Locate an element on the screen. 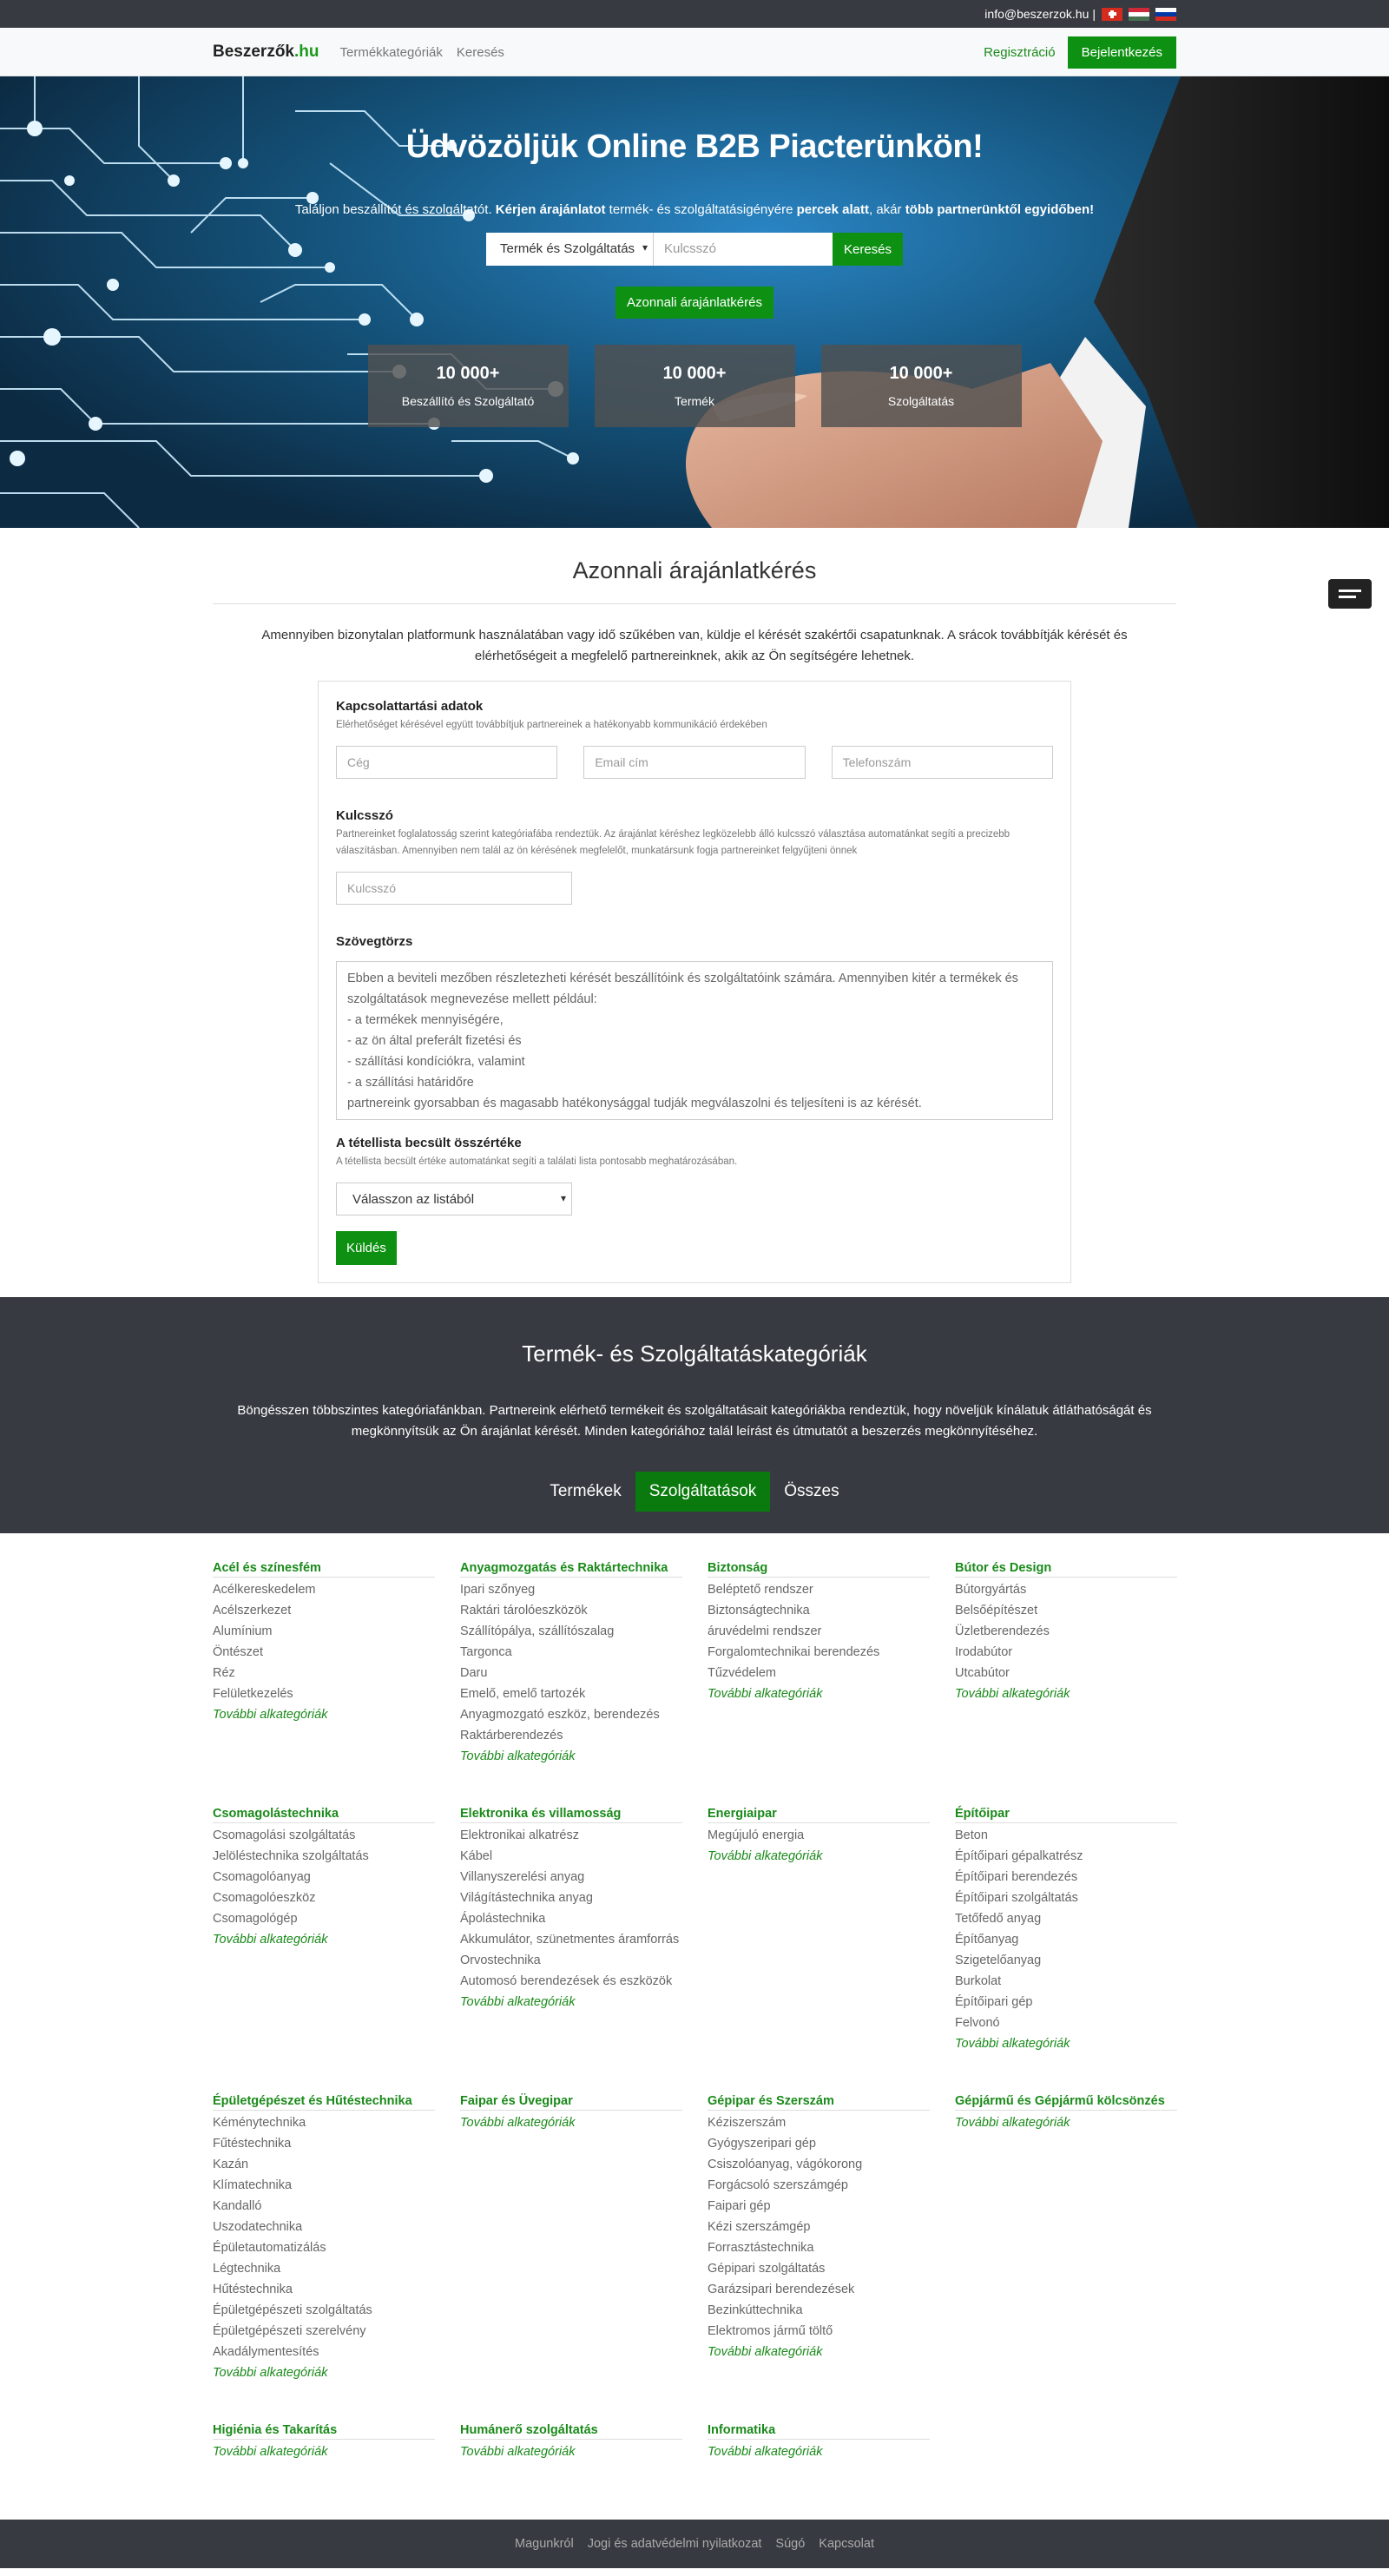 The height and width of the screenshot is (2576, 1389). subcategory-link: Belsőépítészet is located at coordinates (1066, 1610).